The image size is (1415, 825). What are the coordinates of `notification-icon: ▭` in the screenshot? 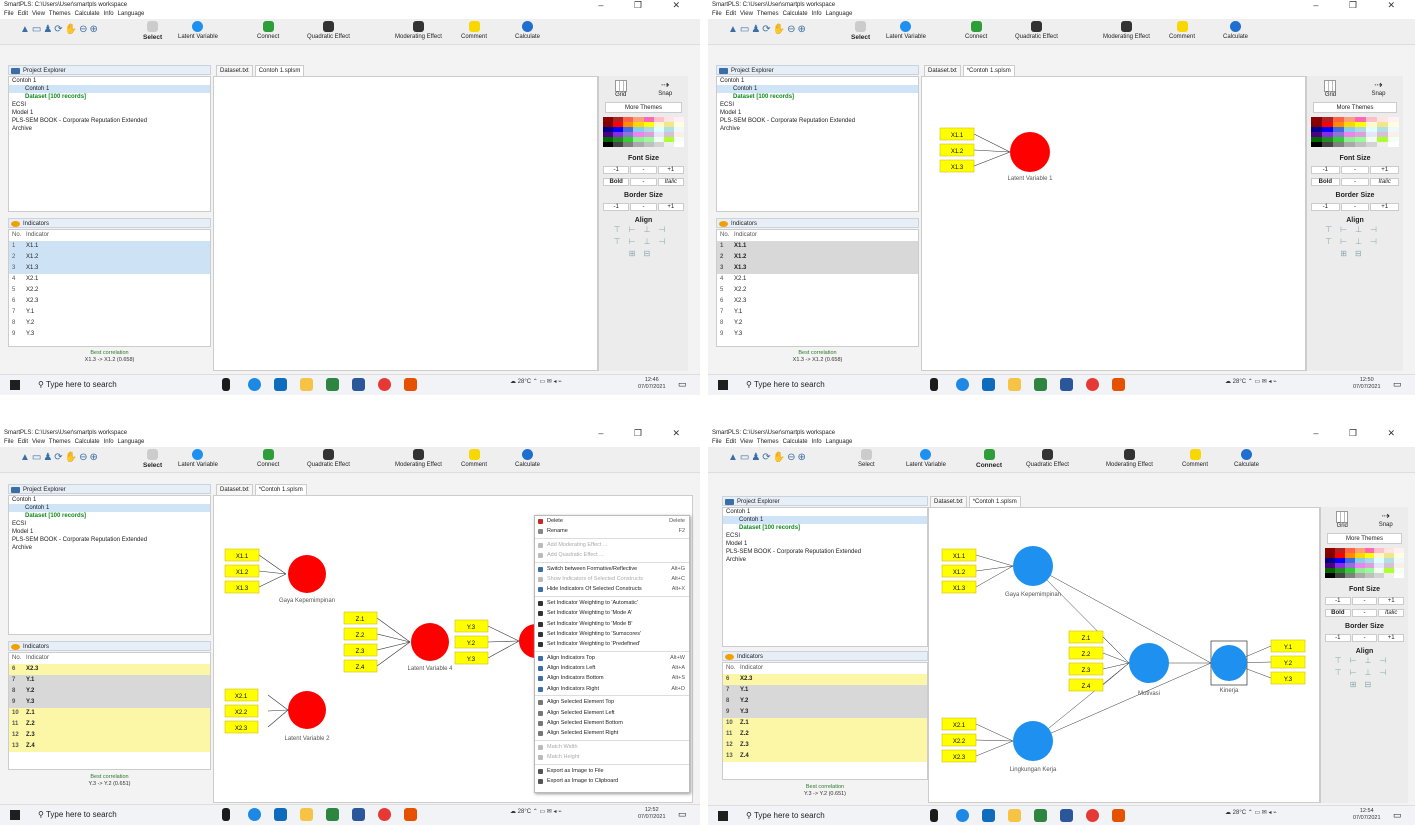 It's located at (682, 814).